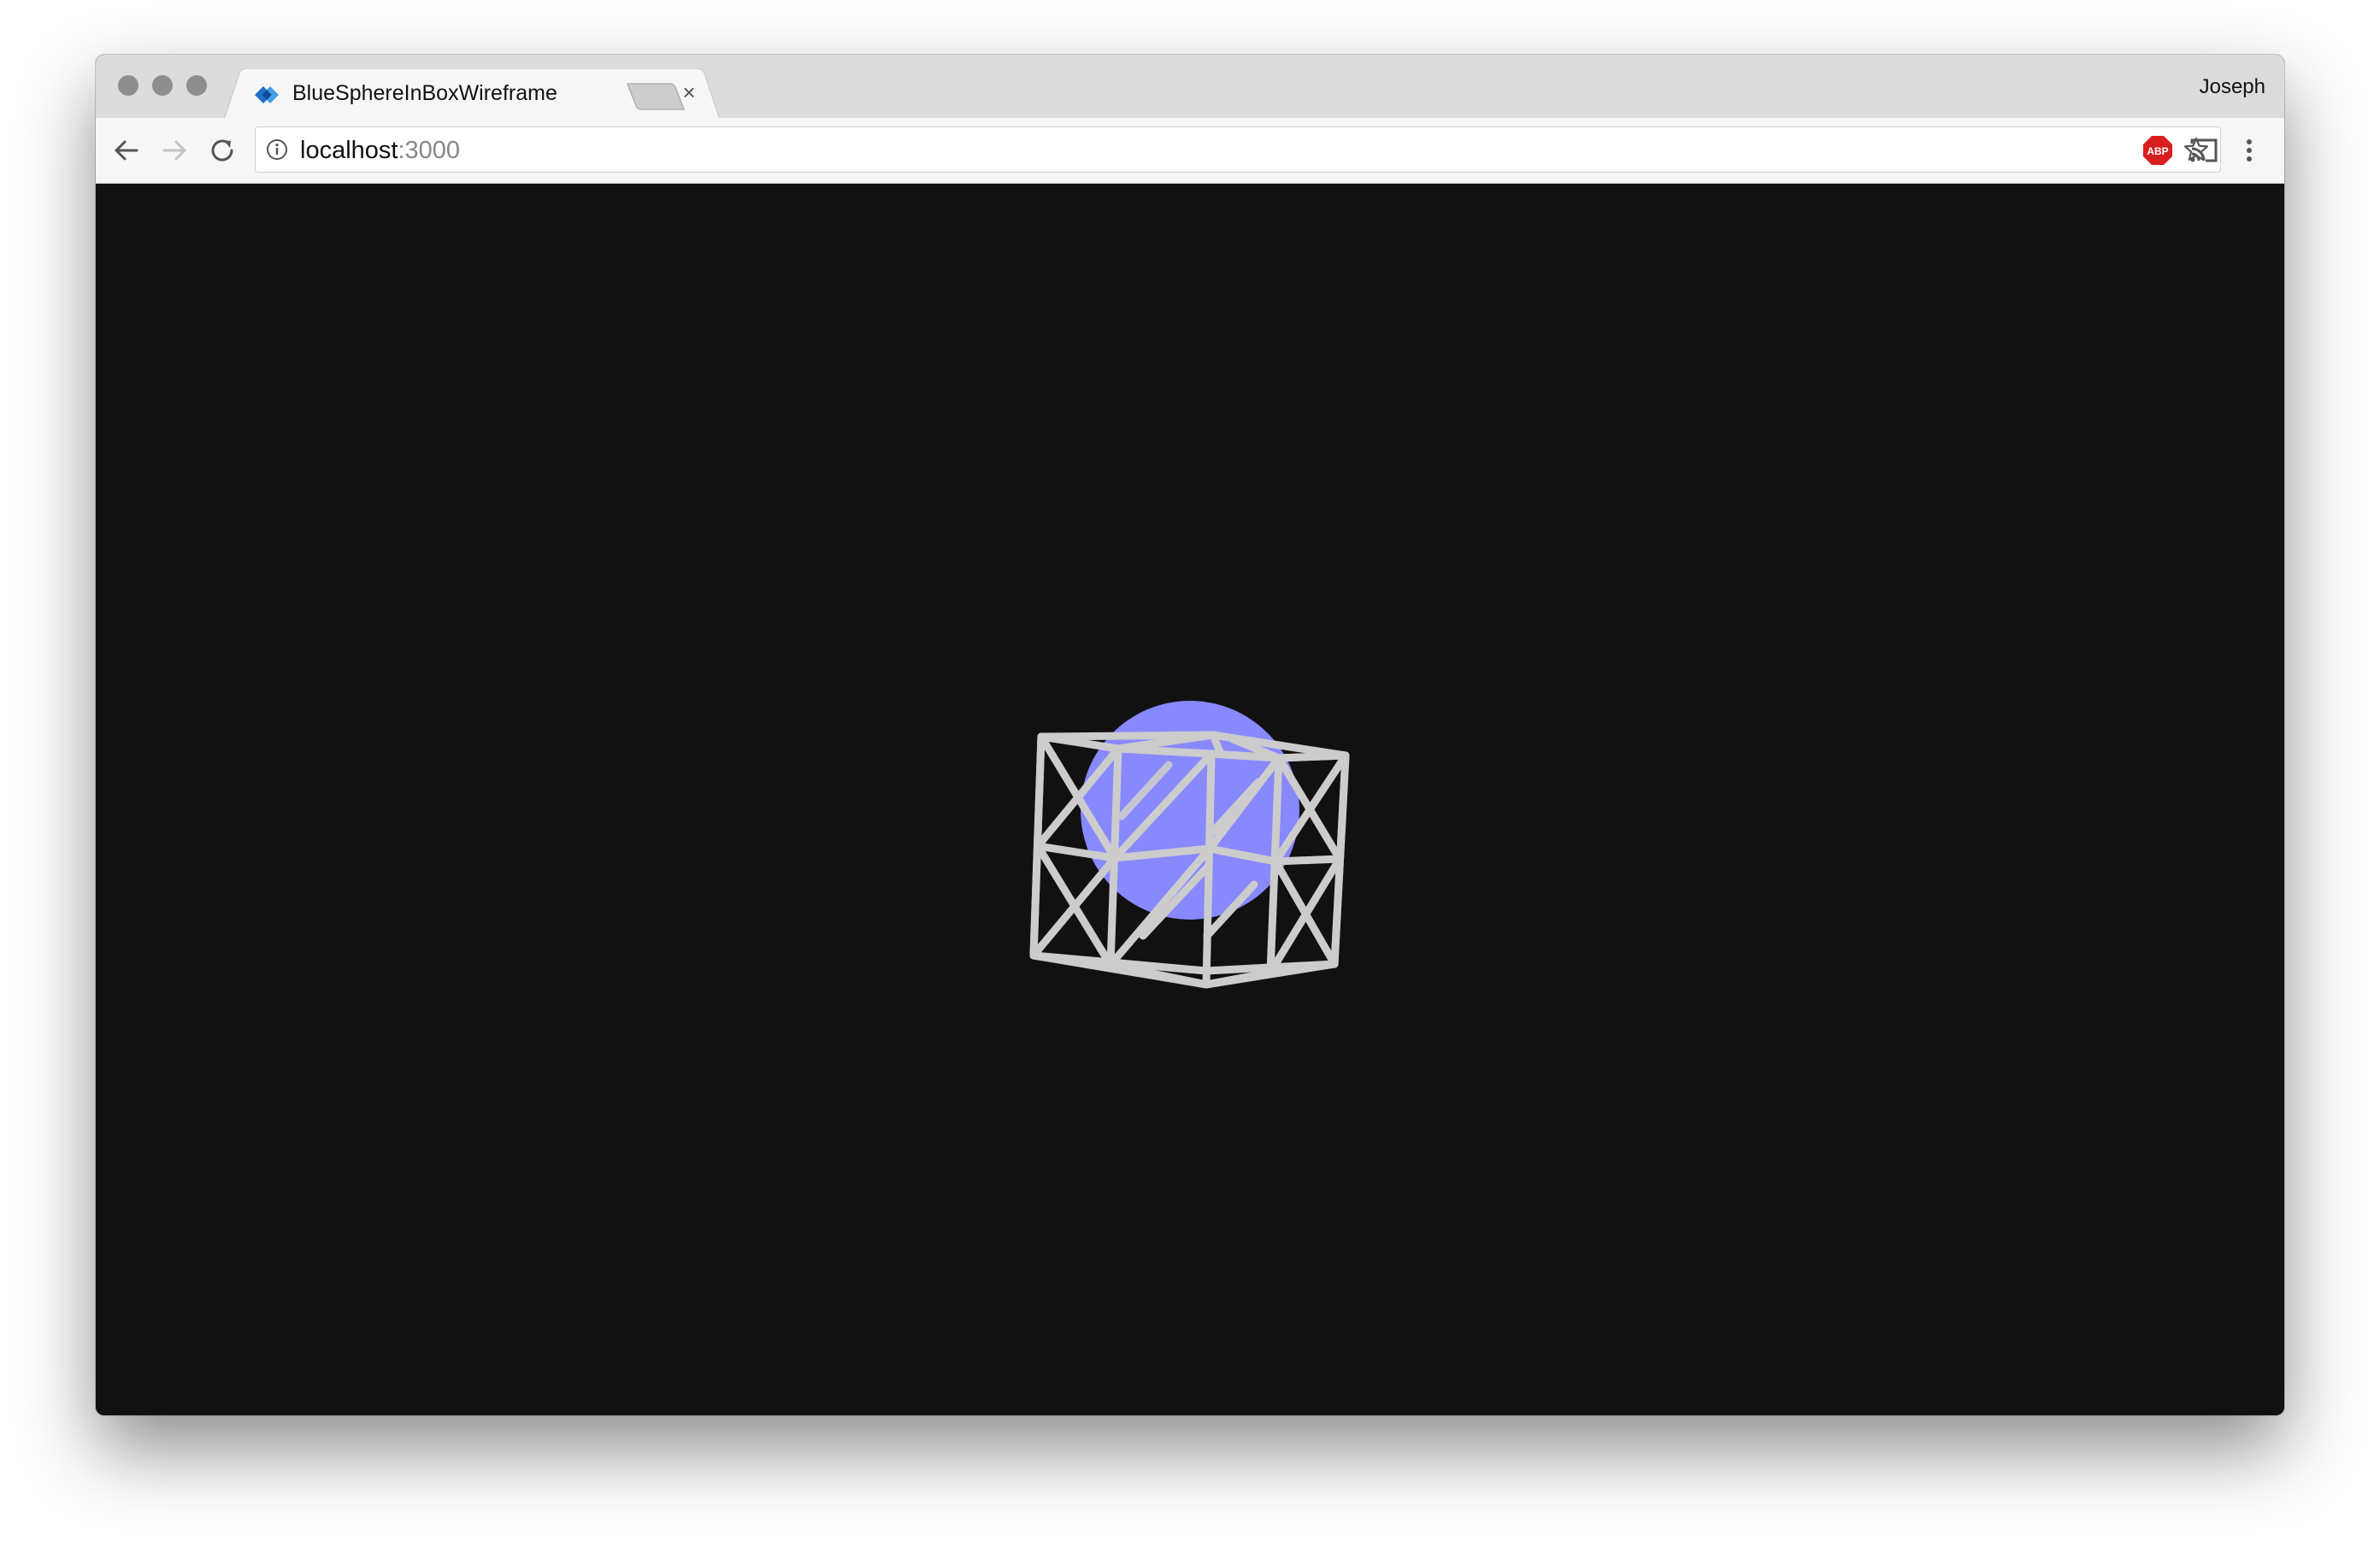  What do you see at coordinates (267, 95) in the screenshot?
I see `react-logo-icon` at bounding box center [267, 95].